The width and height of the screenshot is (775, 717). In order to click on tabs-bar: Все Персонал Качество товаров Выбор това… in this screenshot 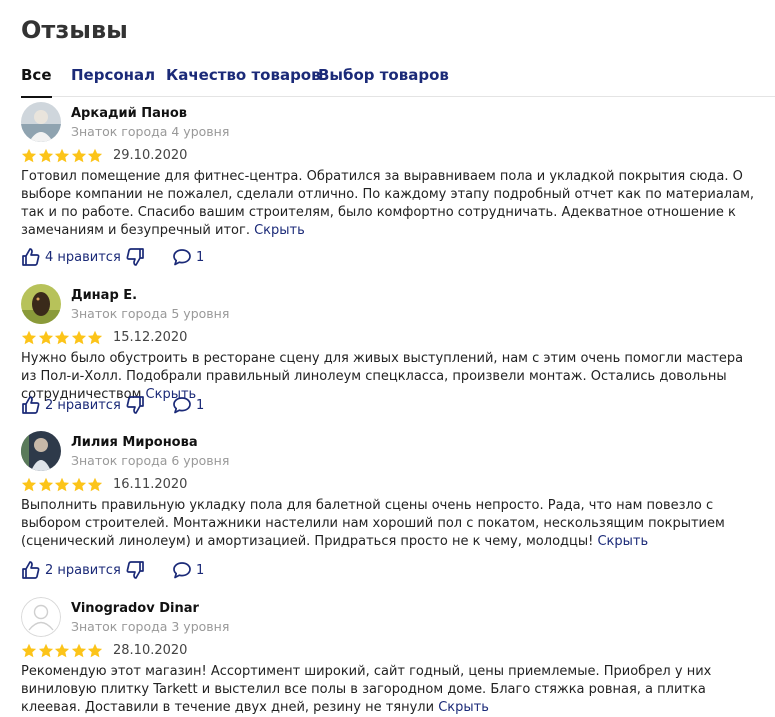, I will do `click(398, 82)`.